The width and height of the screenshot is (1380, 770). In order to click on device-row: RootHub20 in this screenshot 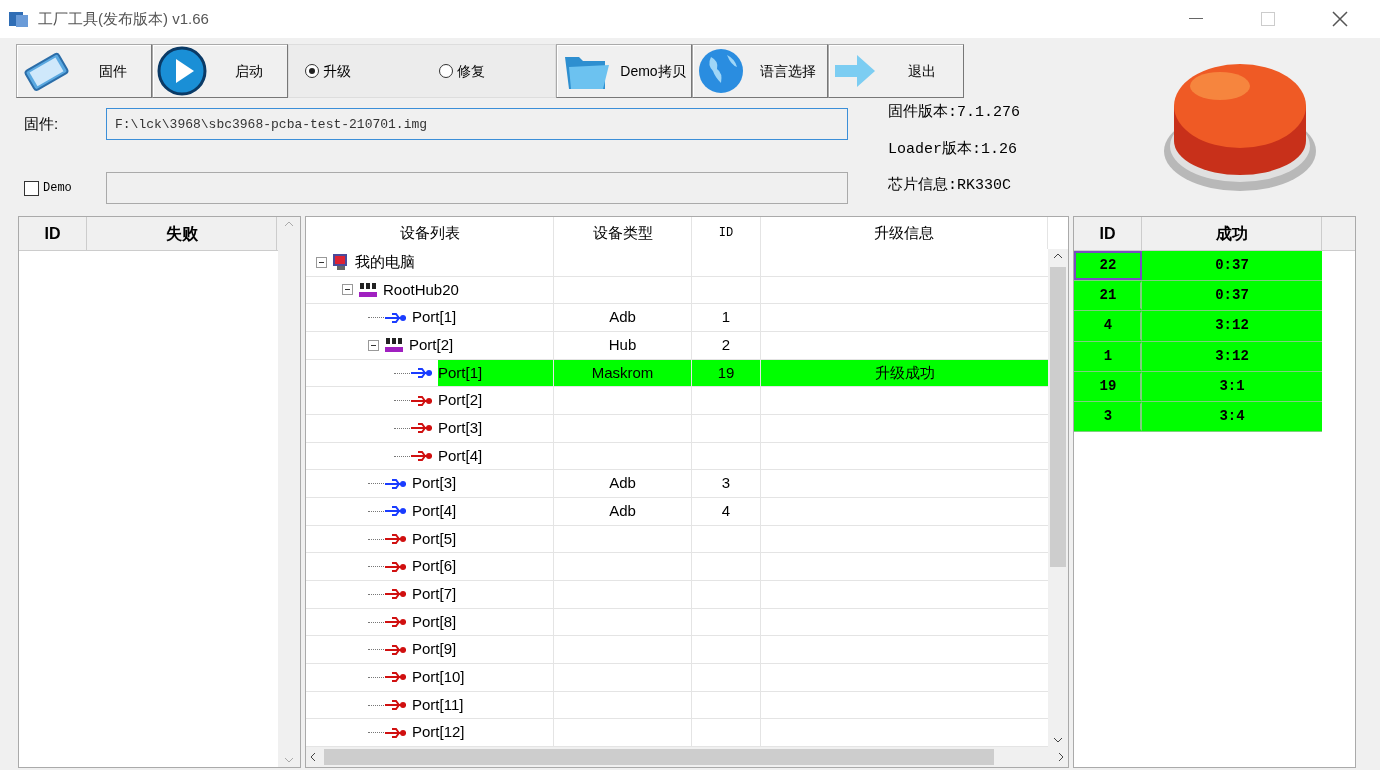, I will do `click(677, 290)`.